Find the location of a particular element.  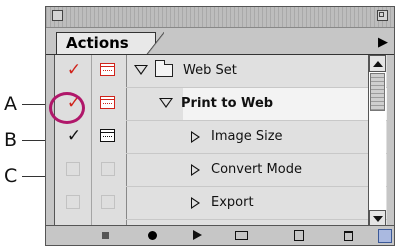

scroll-thumb is located at coordinates (377, 92).